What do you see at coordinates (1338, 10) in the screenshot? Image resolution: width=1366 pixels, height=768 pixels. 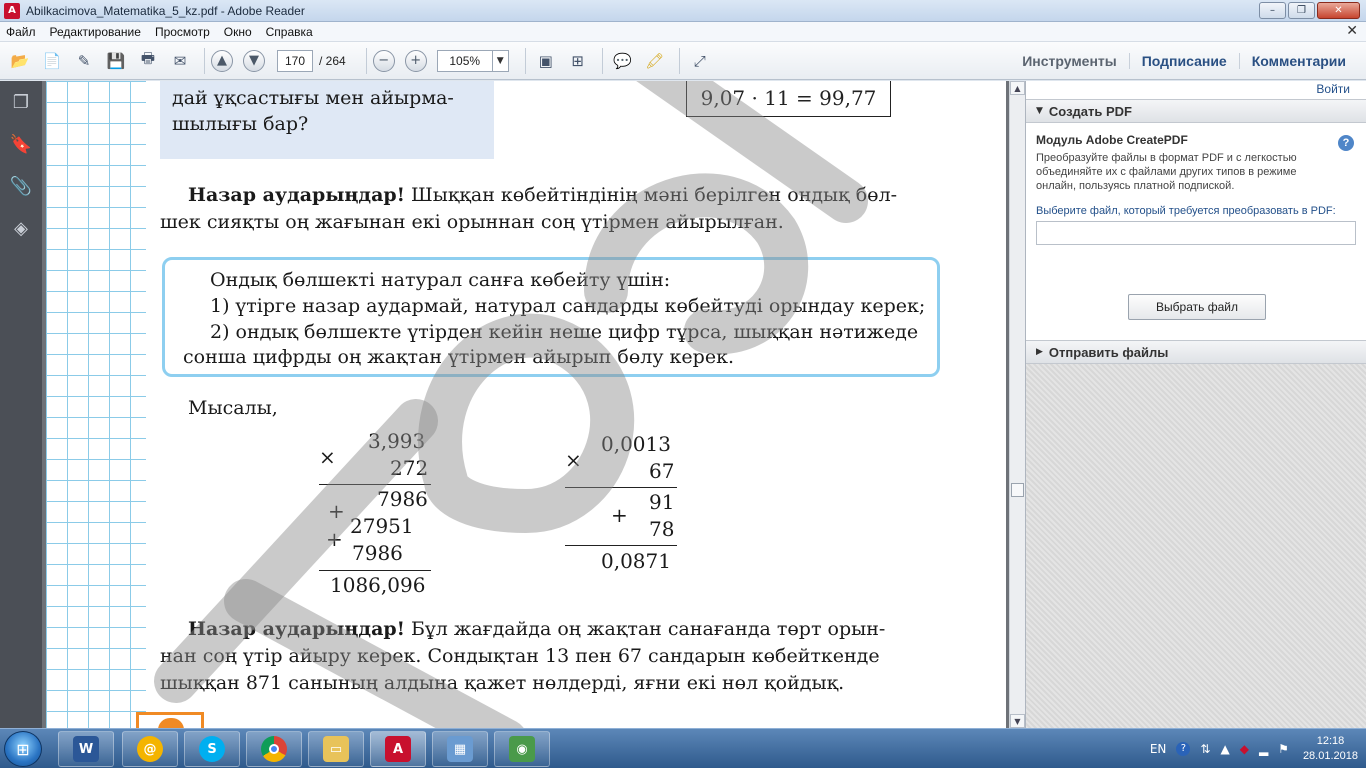 I see `close-button: ✕` at bounding box center [1338, 10].